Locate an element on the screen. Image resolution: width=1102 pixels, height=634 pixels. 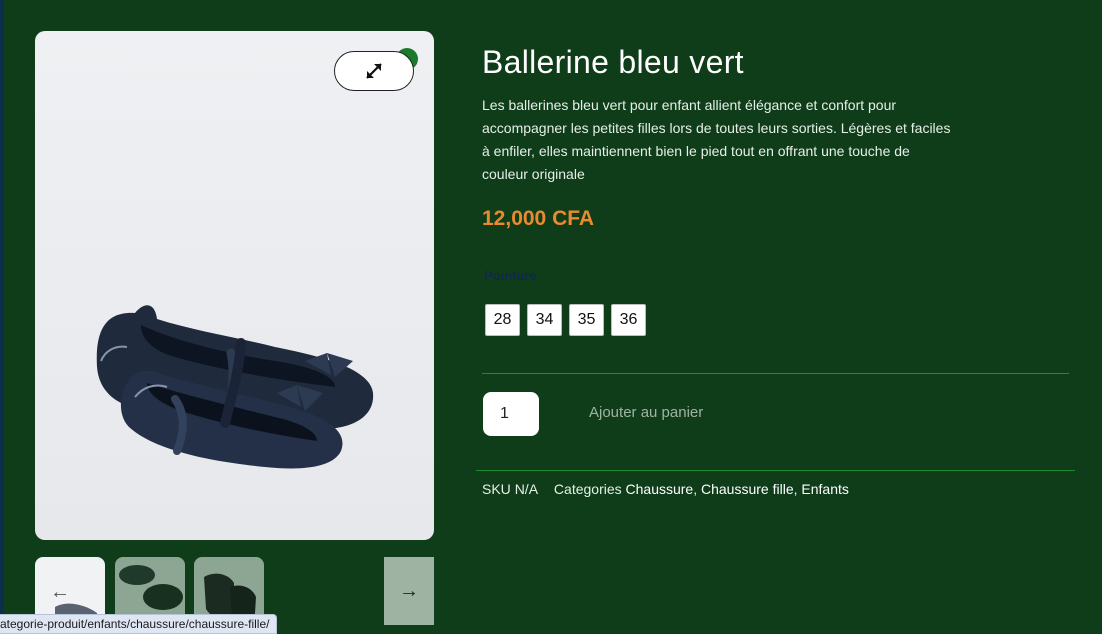
sku-value: N/A is located at coordinates (526, 489).